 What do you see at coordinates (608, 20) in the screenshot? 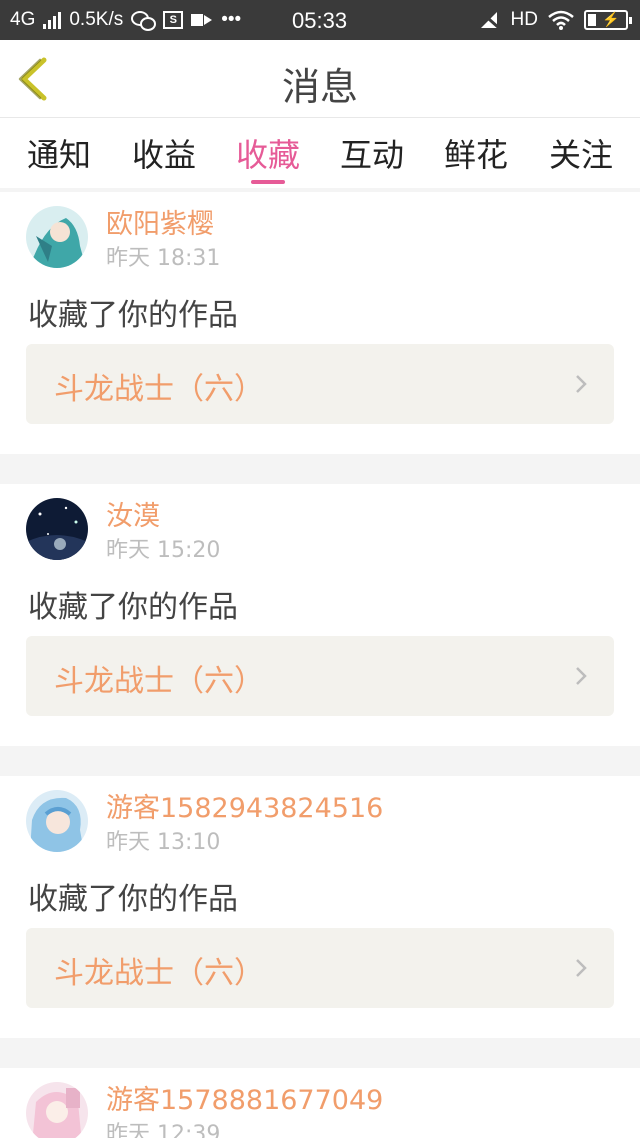
I see `battery-icon: ⚡` at bounding box center [608, 20].